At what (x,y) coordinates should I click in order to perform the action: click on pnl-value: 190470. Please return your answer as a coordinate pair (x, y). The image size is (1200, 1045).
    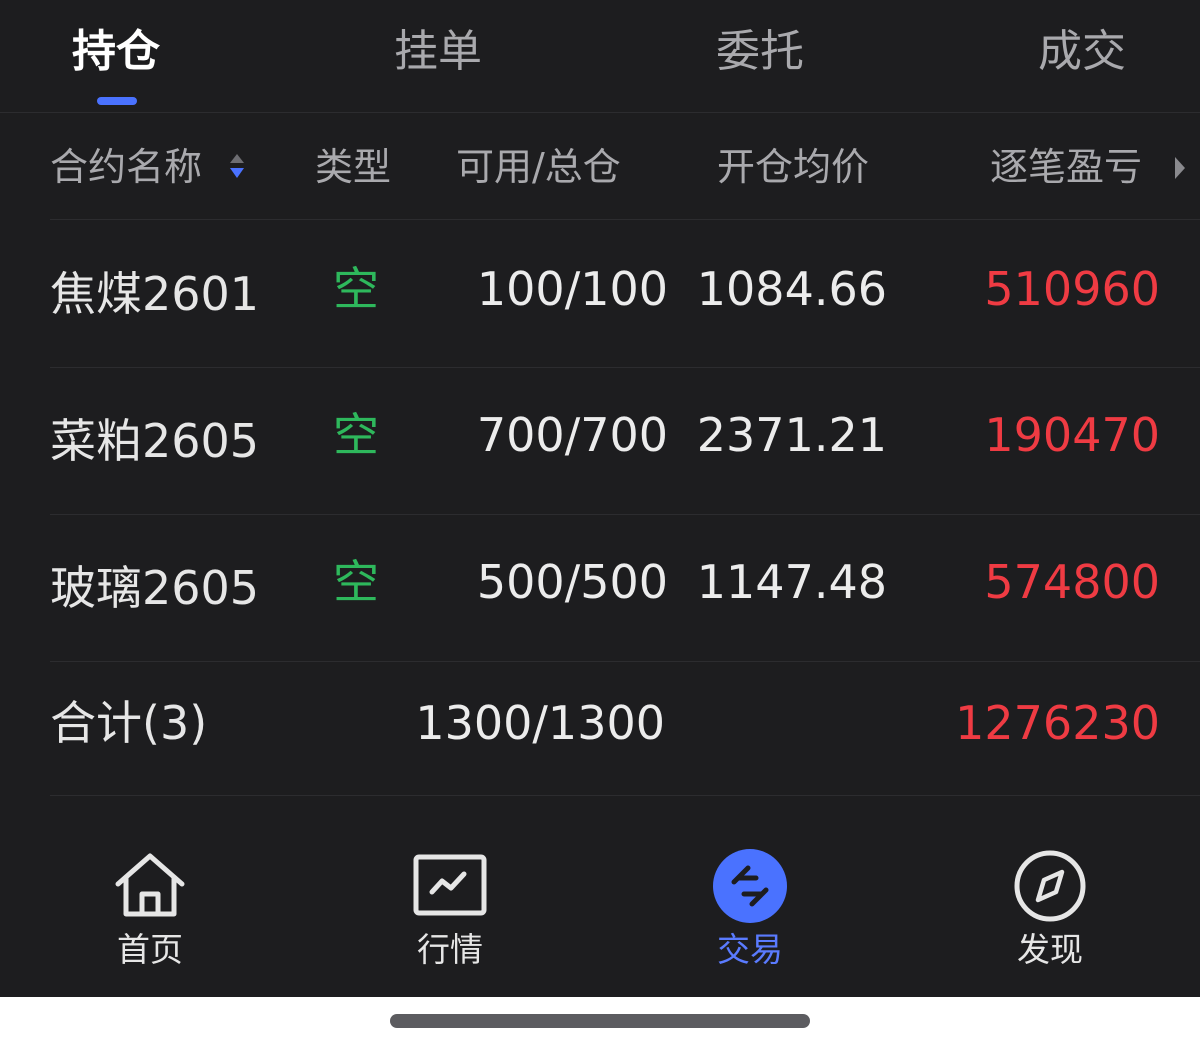
    Looking at the image, I should click on (1072, 435).